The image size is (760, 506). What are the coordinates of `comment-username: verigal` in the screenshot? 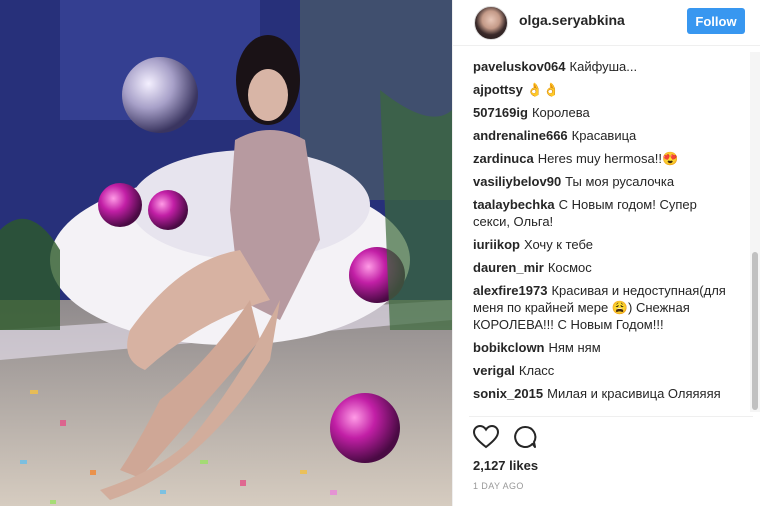 It's located at (494, 370).